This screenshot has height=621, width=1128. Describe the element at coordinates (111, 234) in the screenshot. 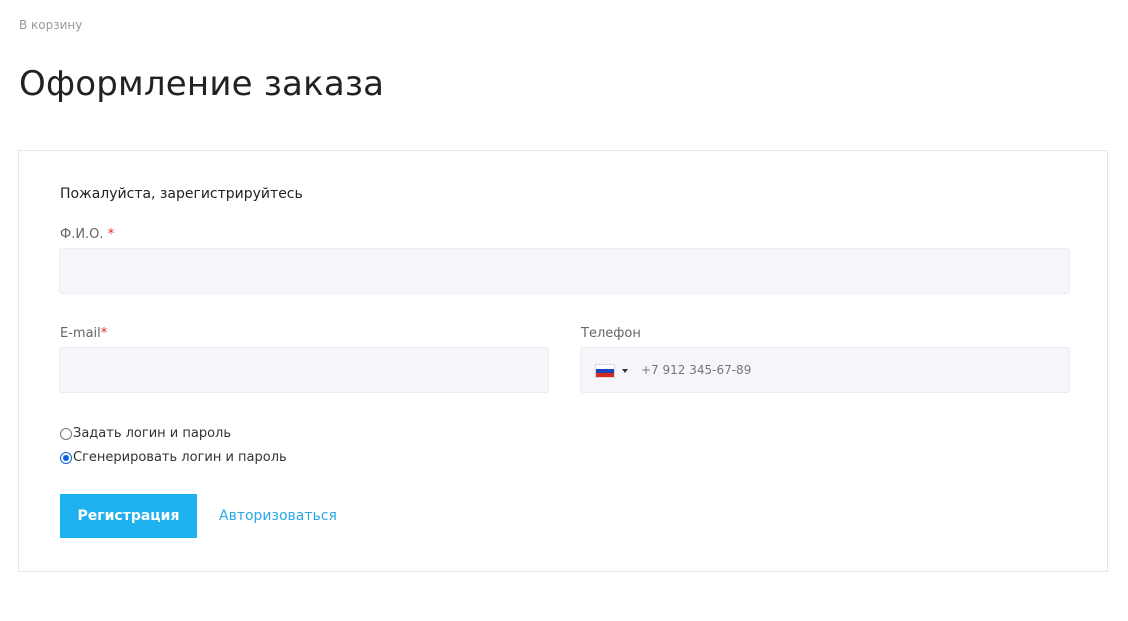

I see `fio-required-mark: *` at that location.